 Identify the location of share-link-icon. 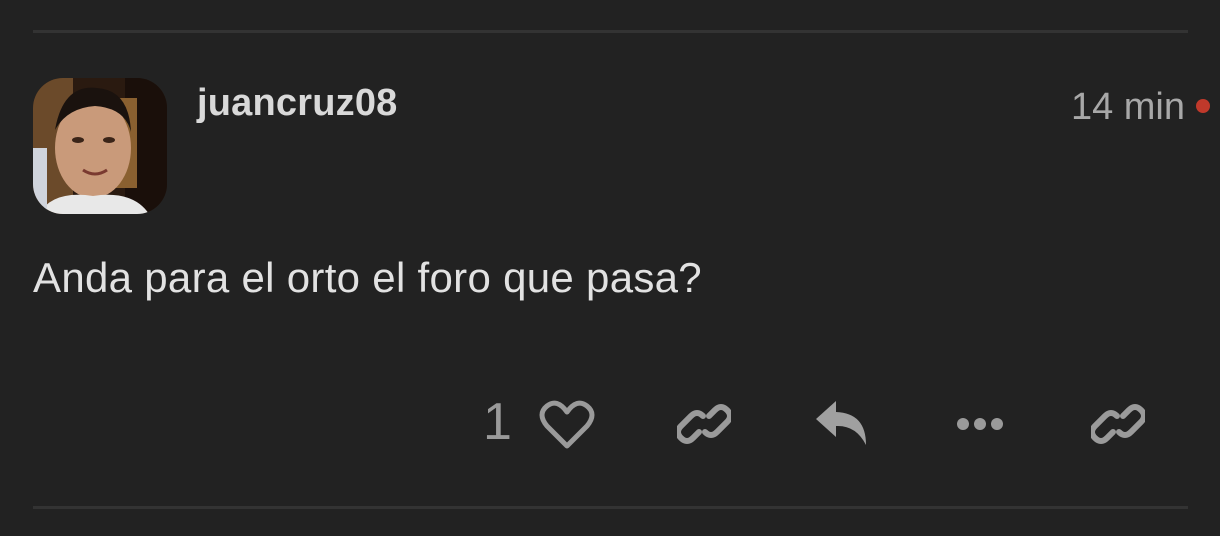
(1118, 424).